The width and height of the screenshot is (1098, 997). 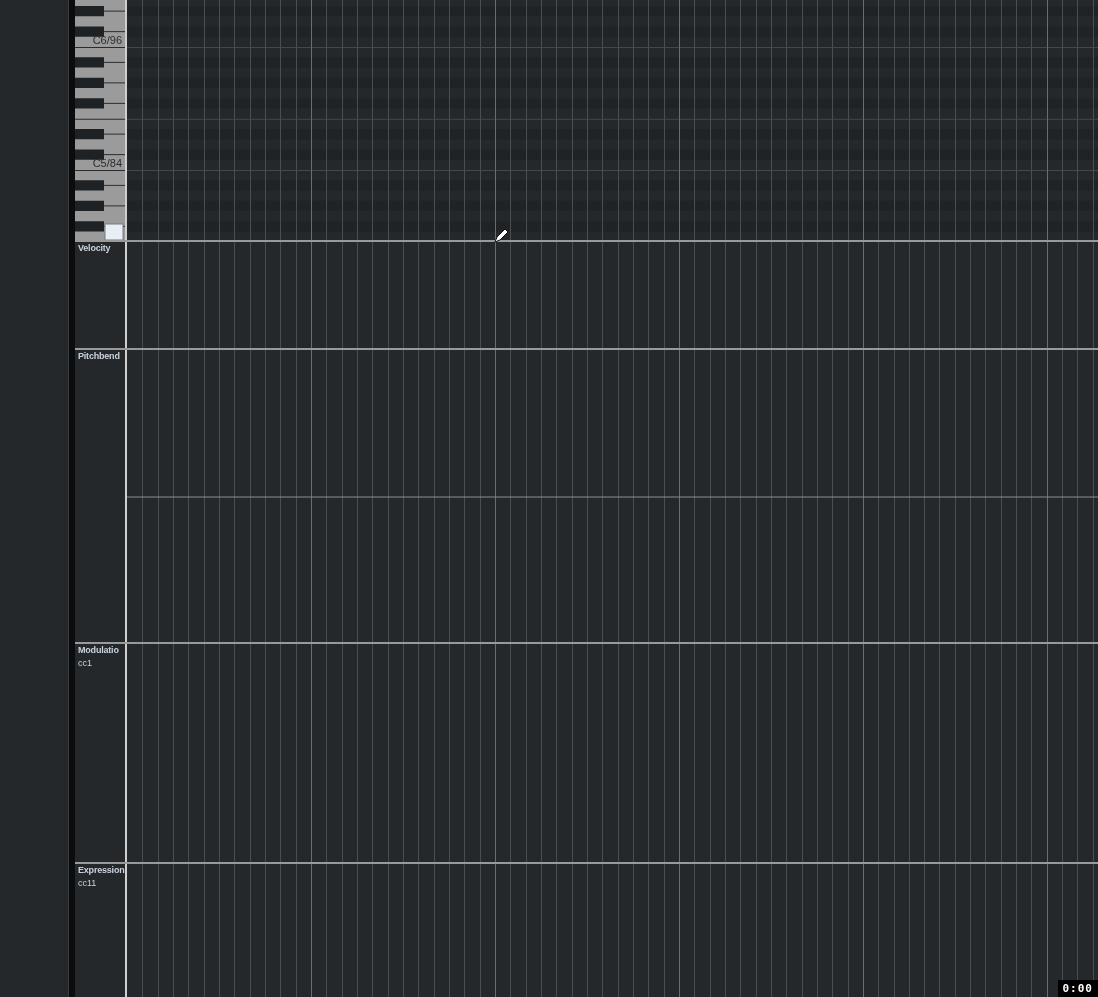 I want to click on lane-name: Pitchbend, so click(x=99, y=356).